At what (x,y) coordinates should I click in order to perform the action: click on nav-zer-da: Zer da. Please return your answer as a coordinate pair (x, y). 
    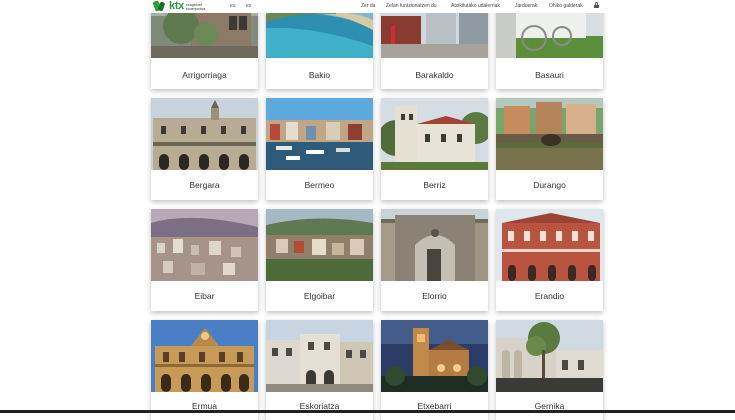
    Looking at the image, I should click on (368, 6).